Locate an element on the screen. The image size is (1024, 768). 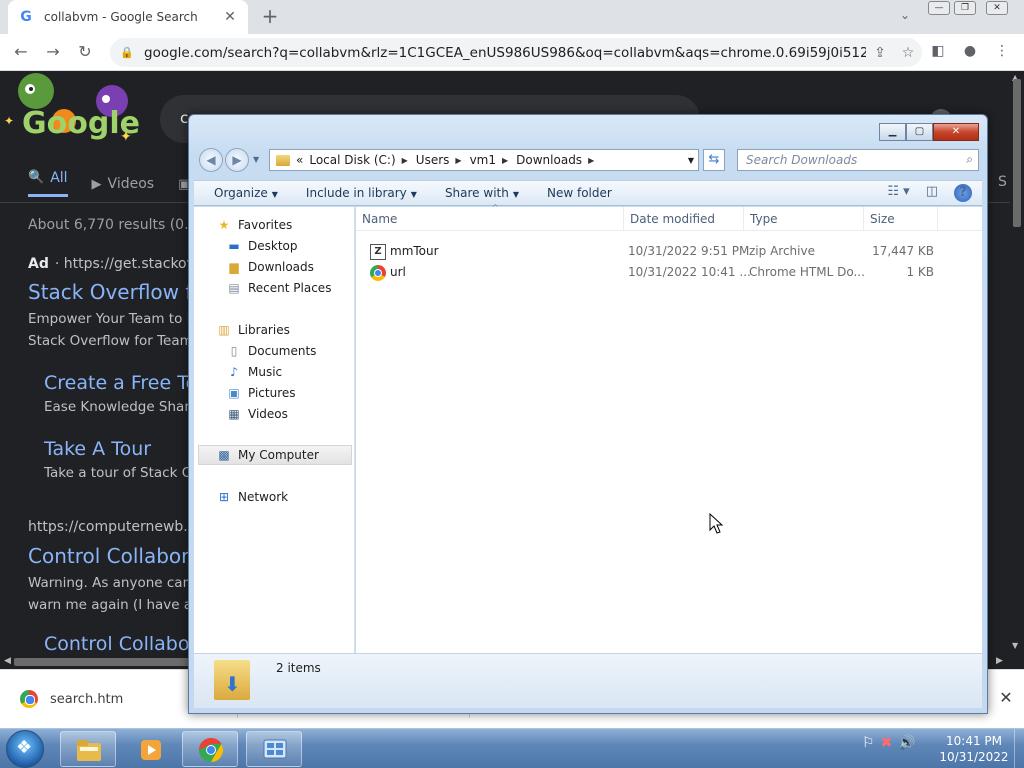
scroll-left-icon: ◀ is located at coordinates (7, 661).